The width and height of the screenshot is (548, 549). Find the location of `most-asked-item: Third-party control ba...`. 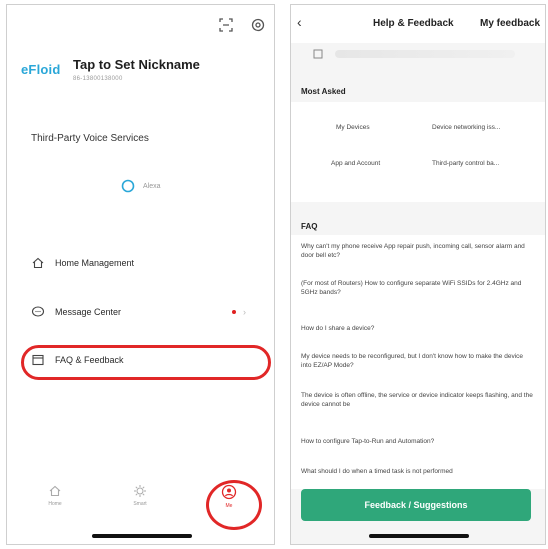

most-asked-item: Third-party control ba... is located at coordinates (479, 163).